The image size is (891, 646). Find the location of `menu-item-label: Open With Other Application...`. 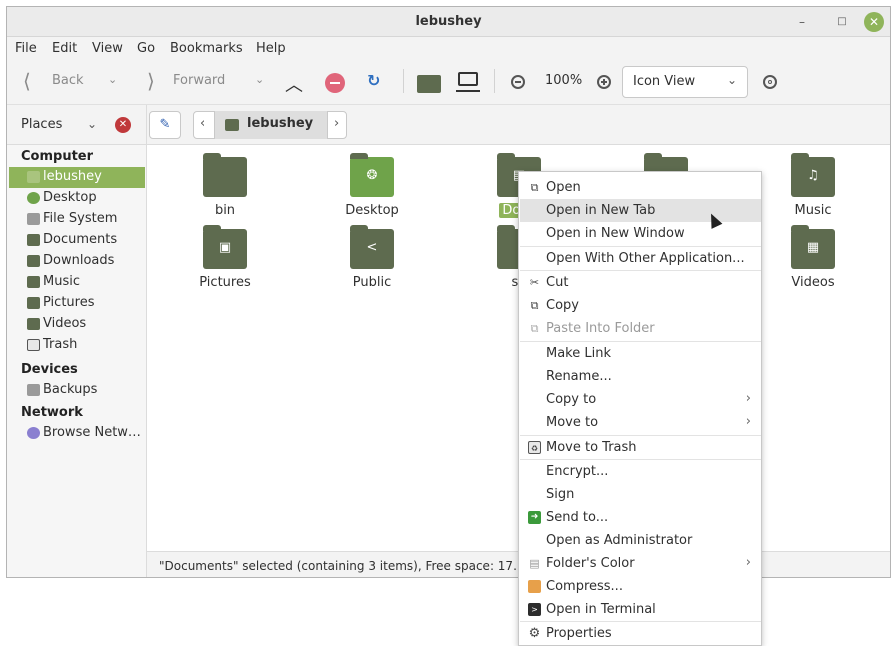

menu-item-label: Open With Other Application... is located at coordinates (645, 258).